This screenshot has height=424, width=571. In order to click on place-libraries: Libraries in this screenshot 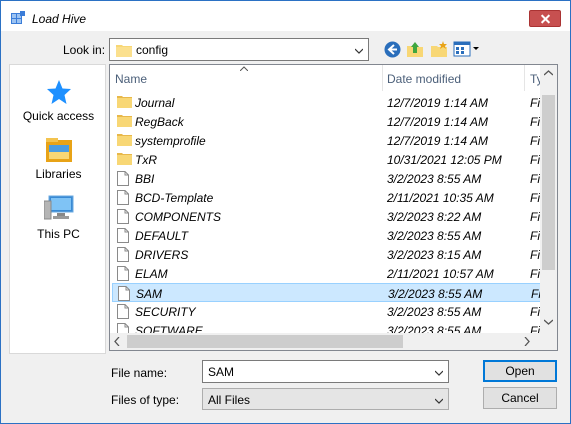, I will do `click(58, 159)`.